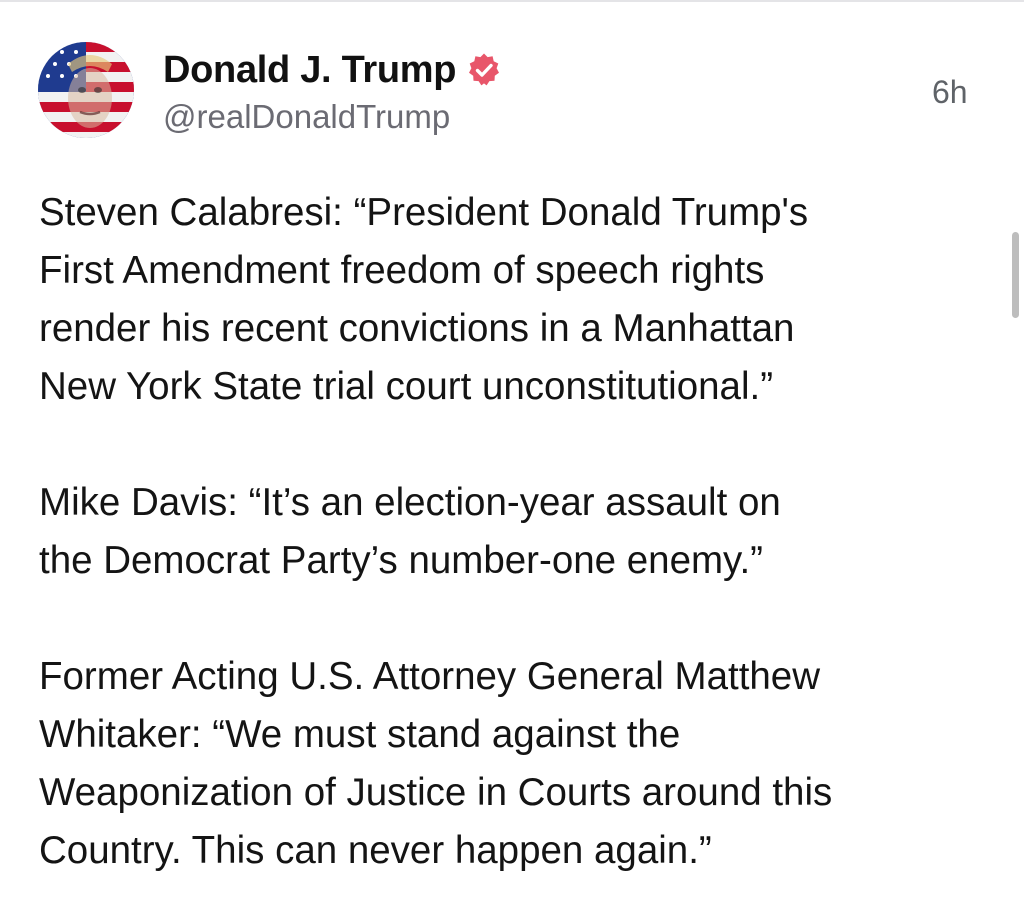 This screenshot has width=1024, height=919. I want to click on author-handle: @realDonaldTrump, so click(306, 117).